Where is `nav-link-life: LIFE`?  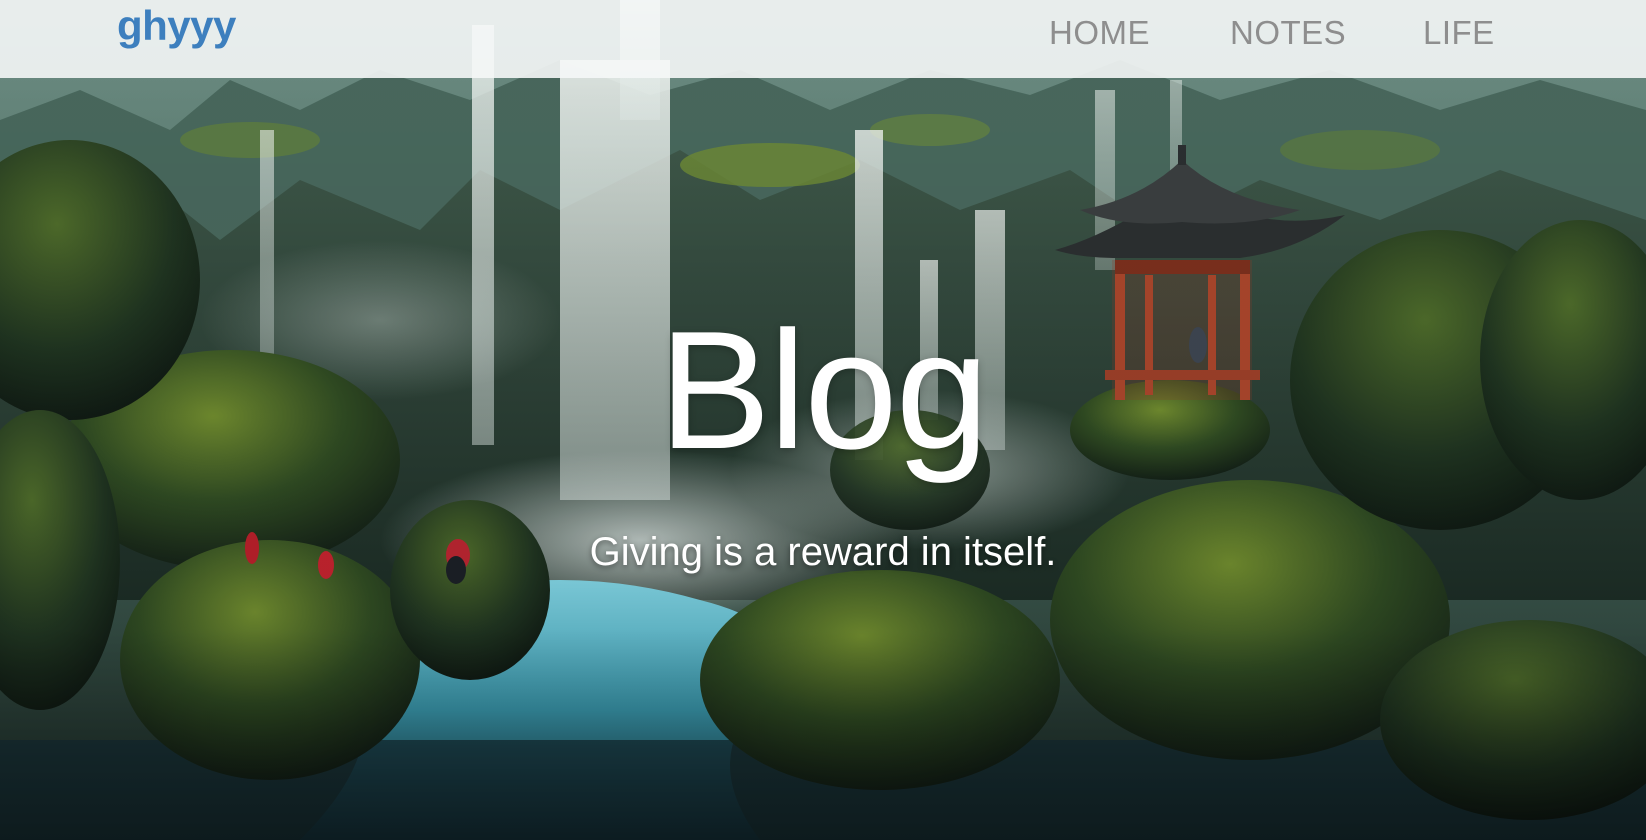 nav-link-life: LIFE is located at coordinates (1459, 33).